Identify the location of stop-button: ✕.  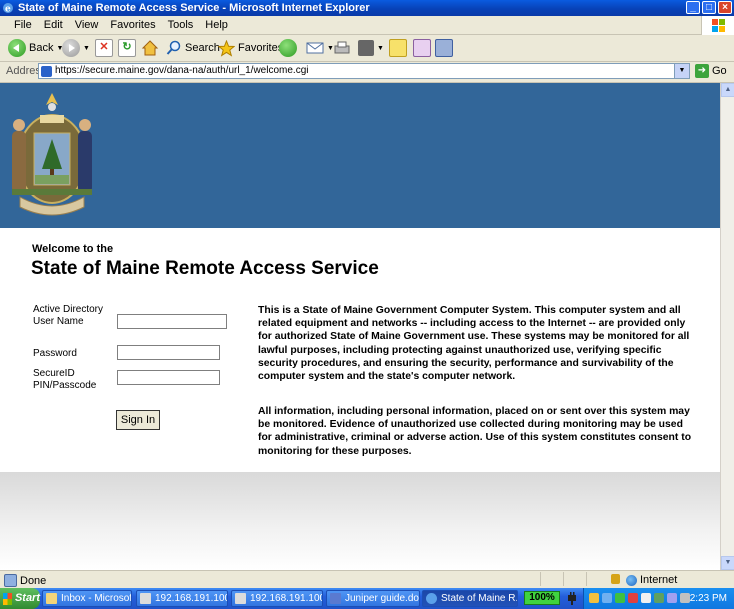
(104, 48).